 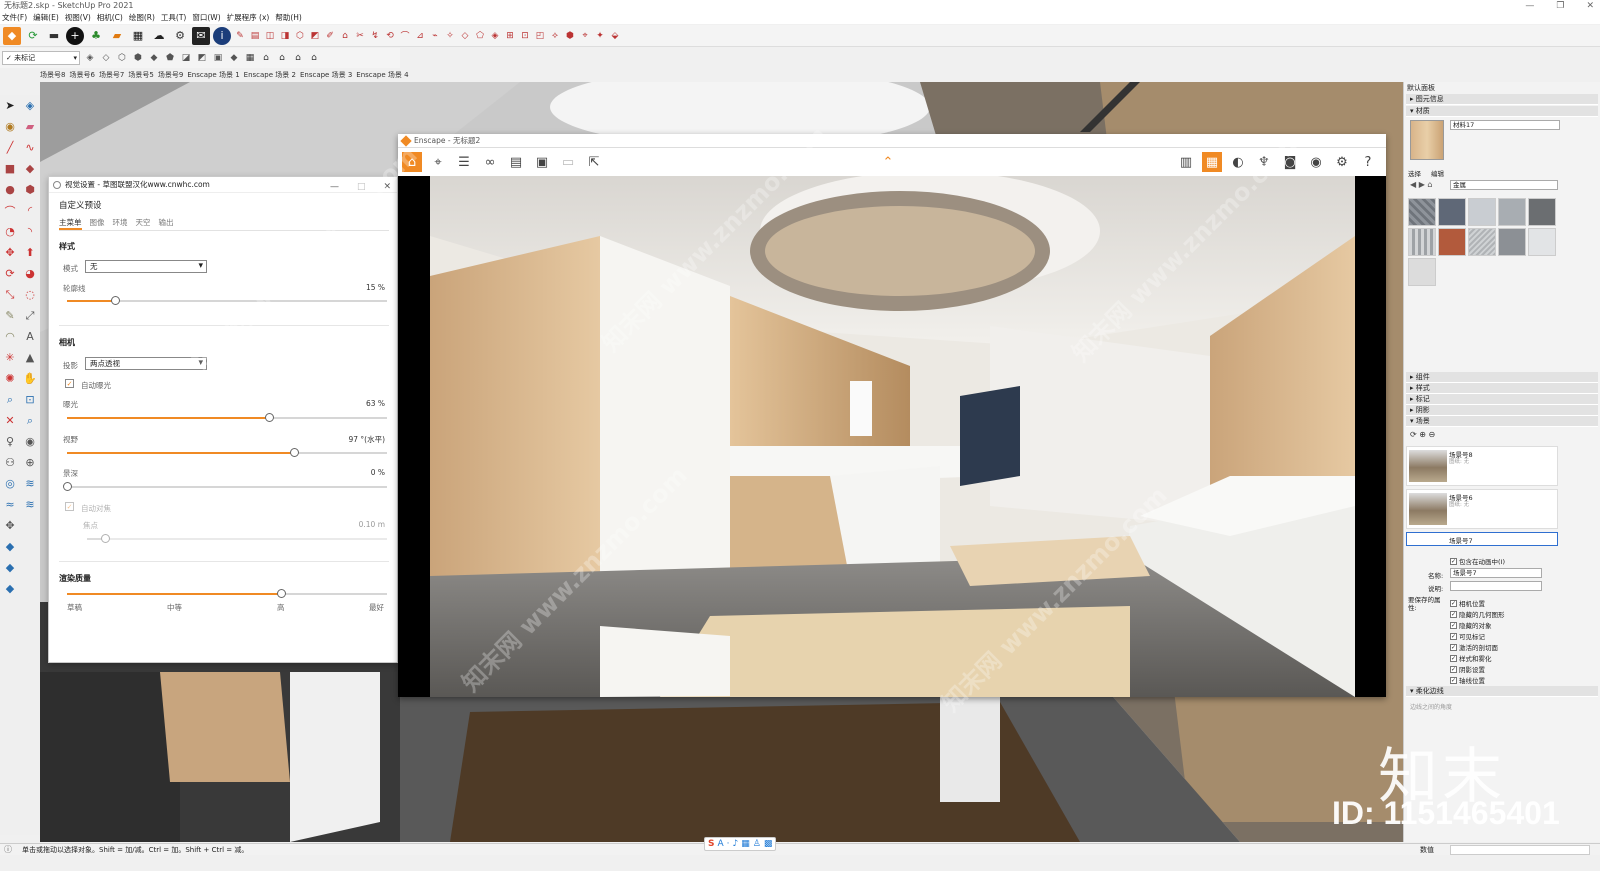 I want to click on ime-mode-icon: A, so click(x=720, y=844).